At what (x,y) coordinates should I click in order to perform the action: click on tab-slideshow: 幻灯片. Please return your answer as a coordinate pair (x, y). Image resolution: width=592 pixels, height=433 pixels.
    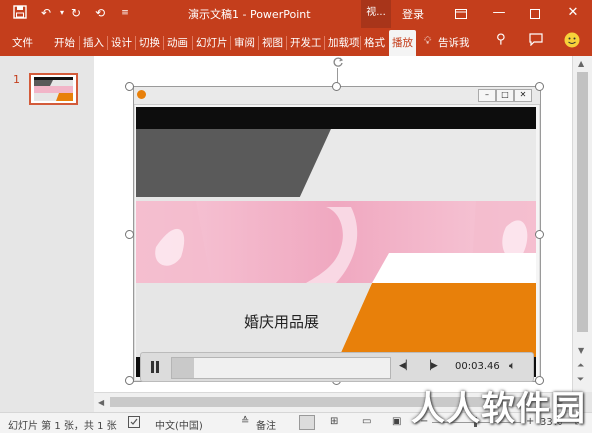
    Looking at the image, I should click on (212, 42).